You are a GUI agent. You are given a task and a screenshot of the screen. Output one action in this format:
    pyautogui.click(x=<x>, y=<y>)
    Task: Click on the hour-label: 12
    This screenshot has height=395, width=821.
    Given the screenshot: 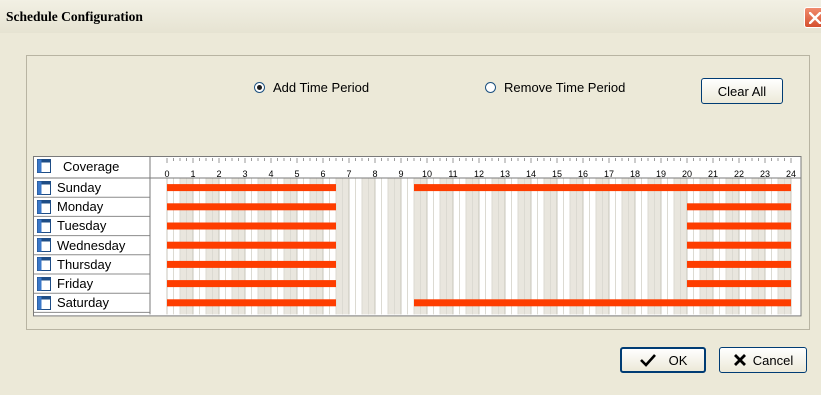 What is the action you would take?
    pyautogui.click(x=479, y=174)
    